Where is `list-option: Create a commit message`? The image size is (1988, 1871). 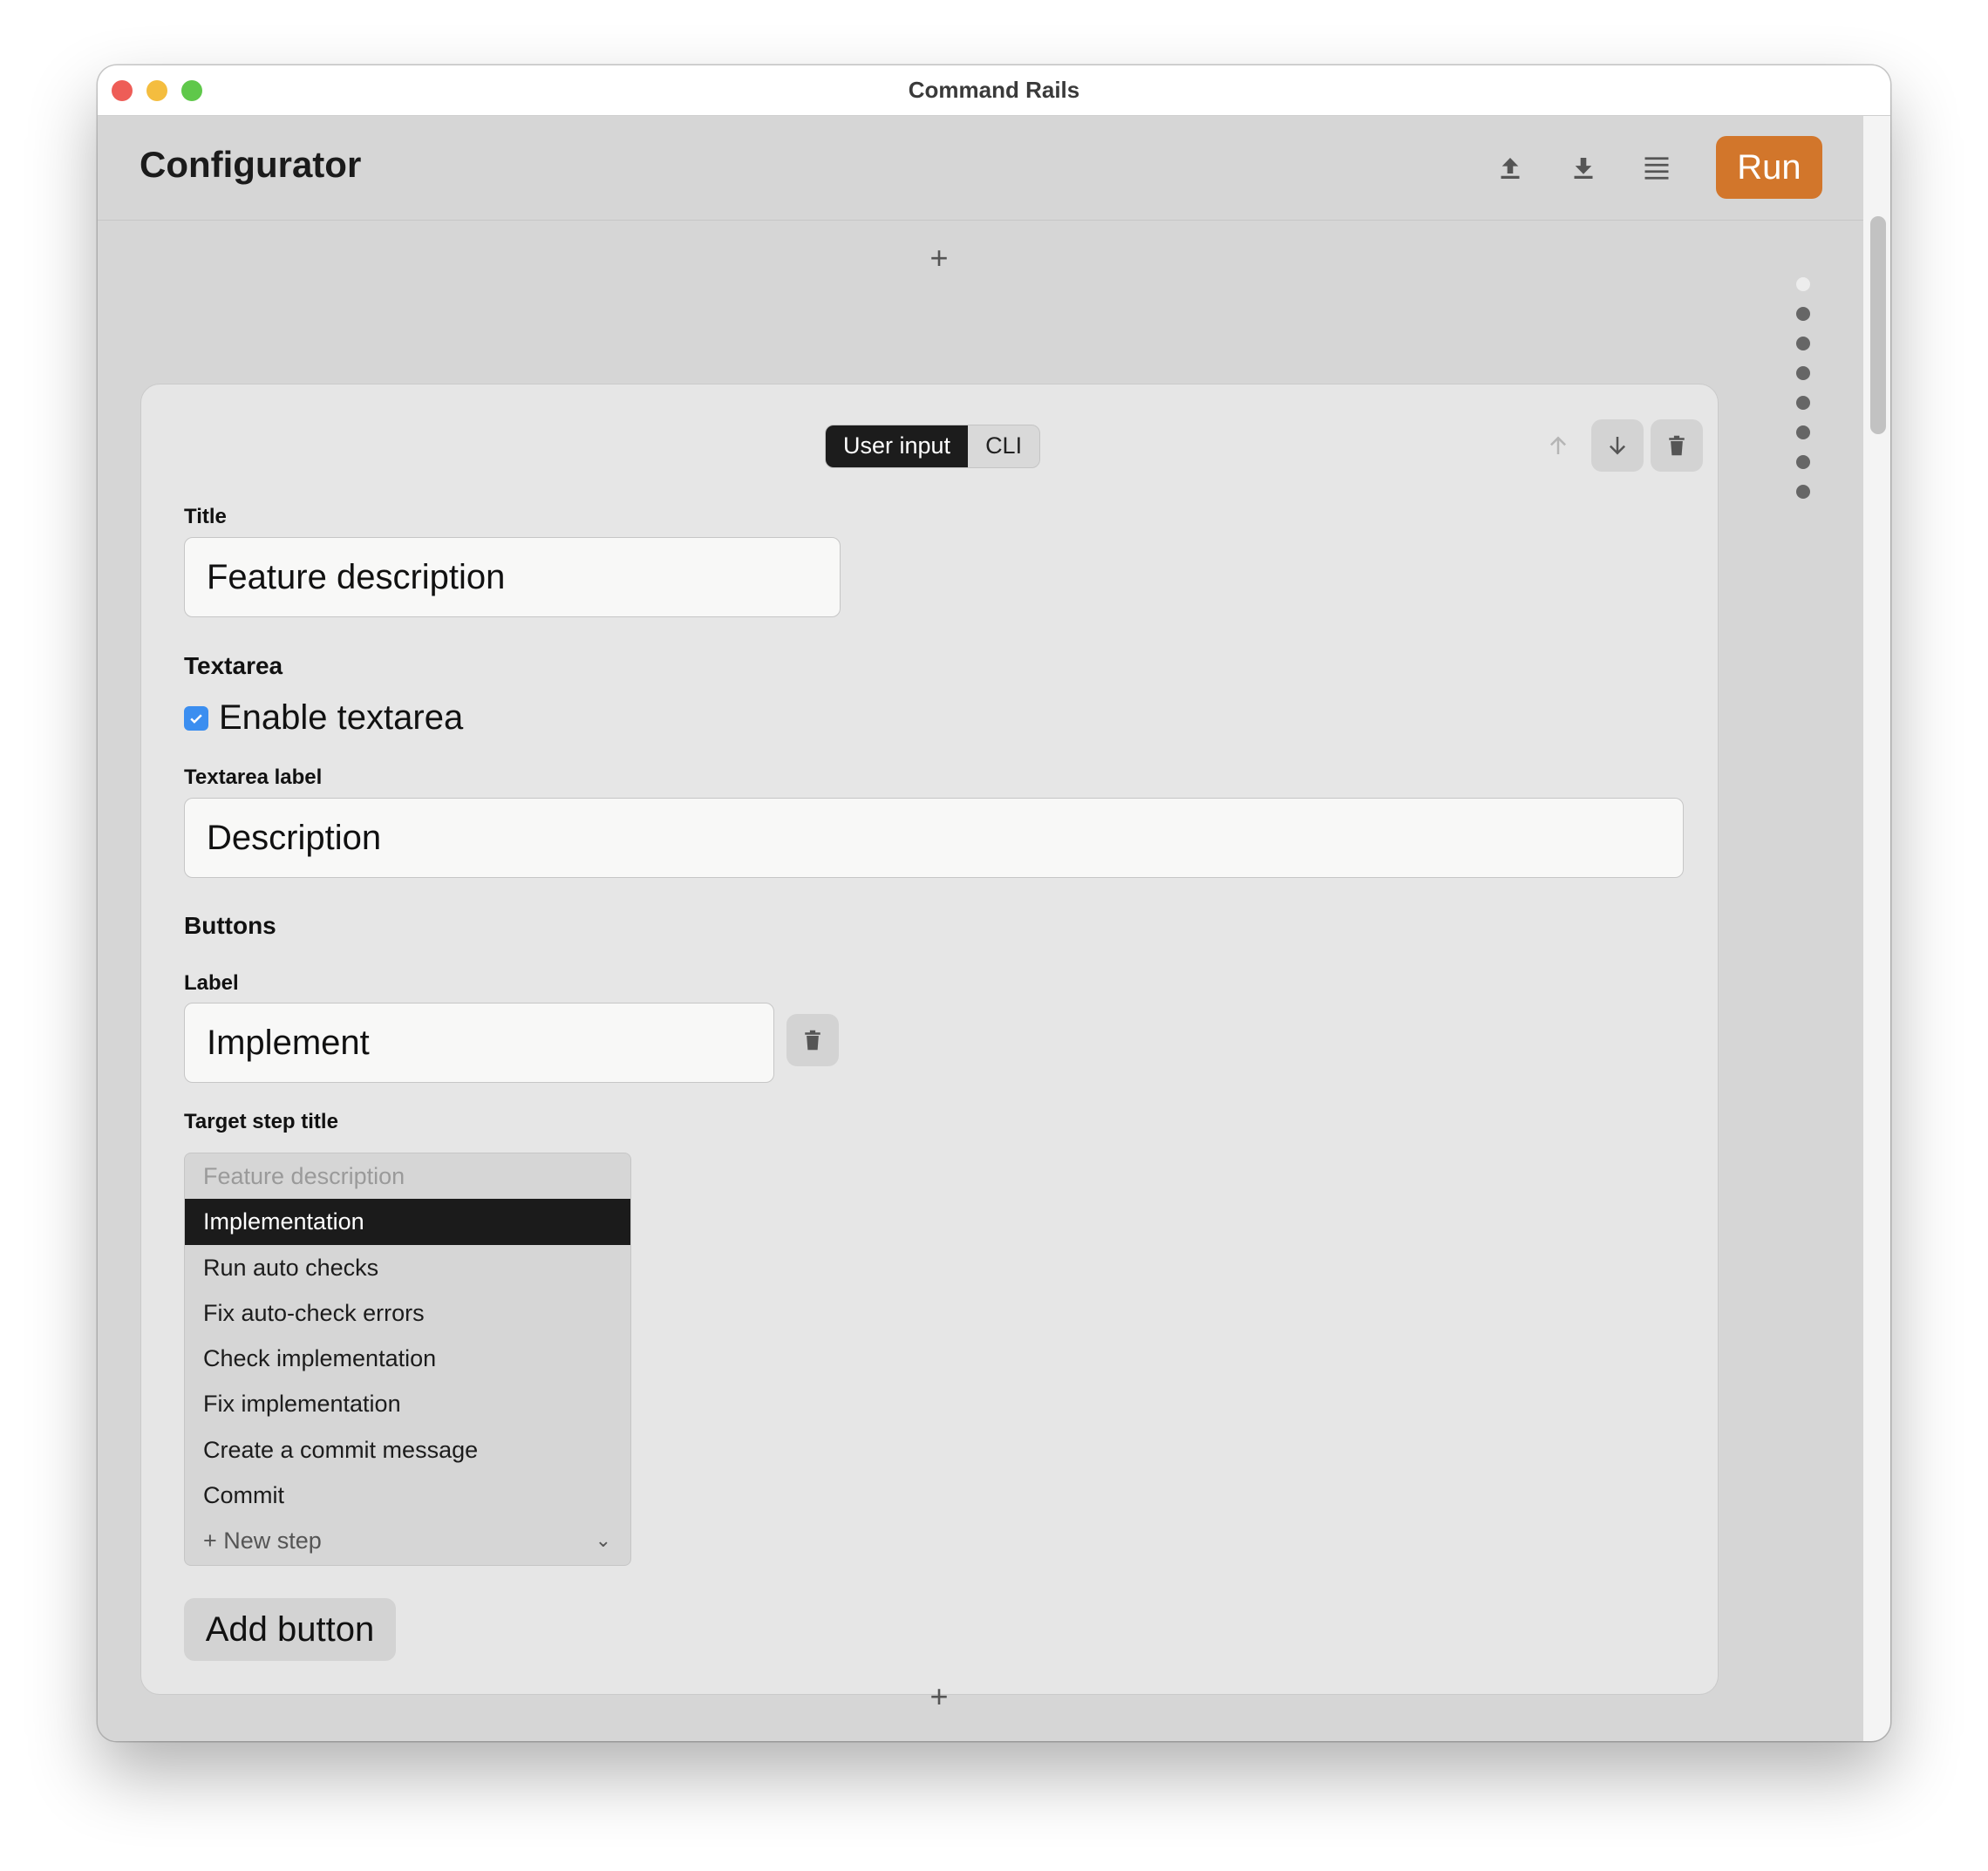
list-option: Create a commit message is located at coordinates (407, 1450).